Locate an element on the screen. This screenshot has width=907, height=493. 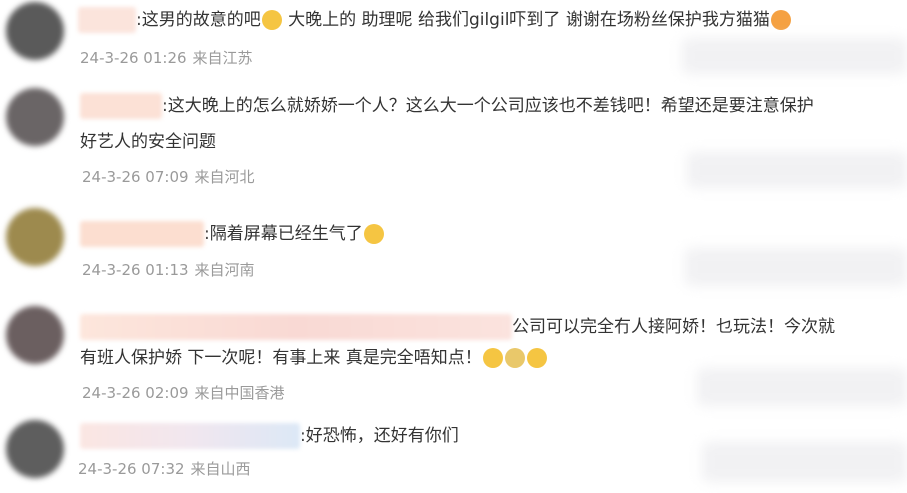
comment-meta: 24-3-26 02:09 来自中国香港 is located at coordinates (183, 392).